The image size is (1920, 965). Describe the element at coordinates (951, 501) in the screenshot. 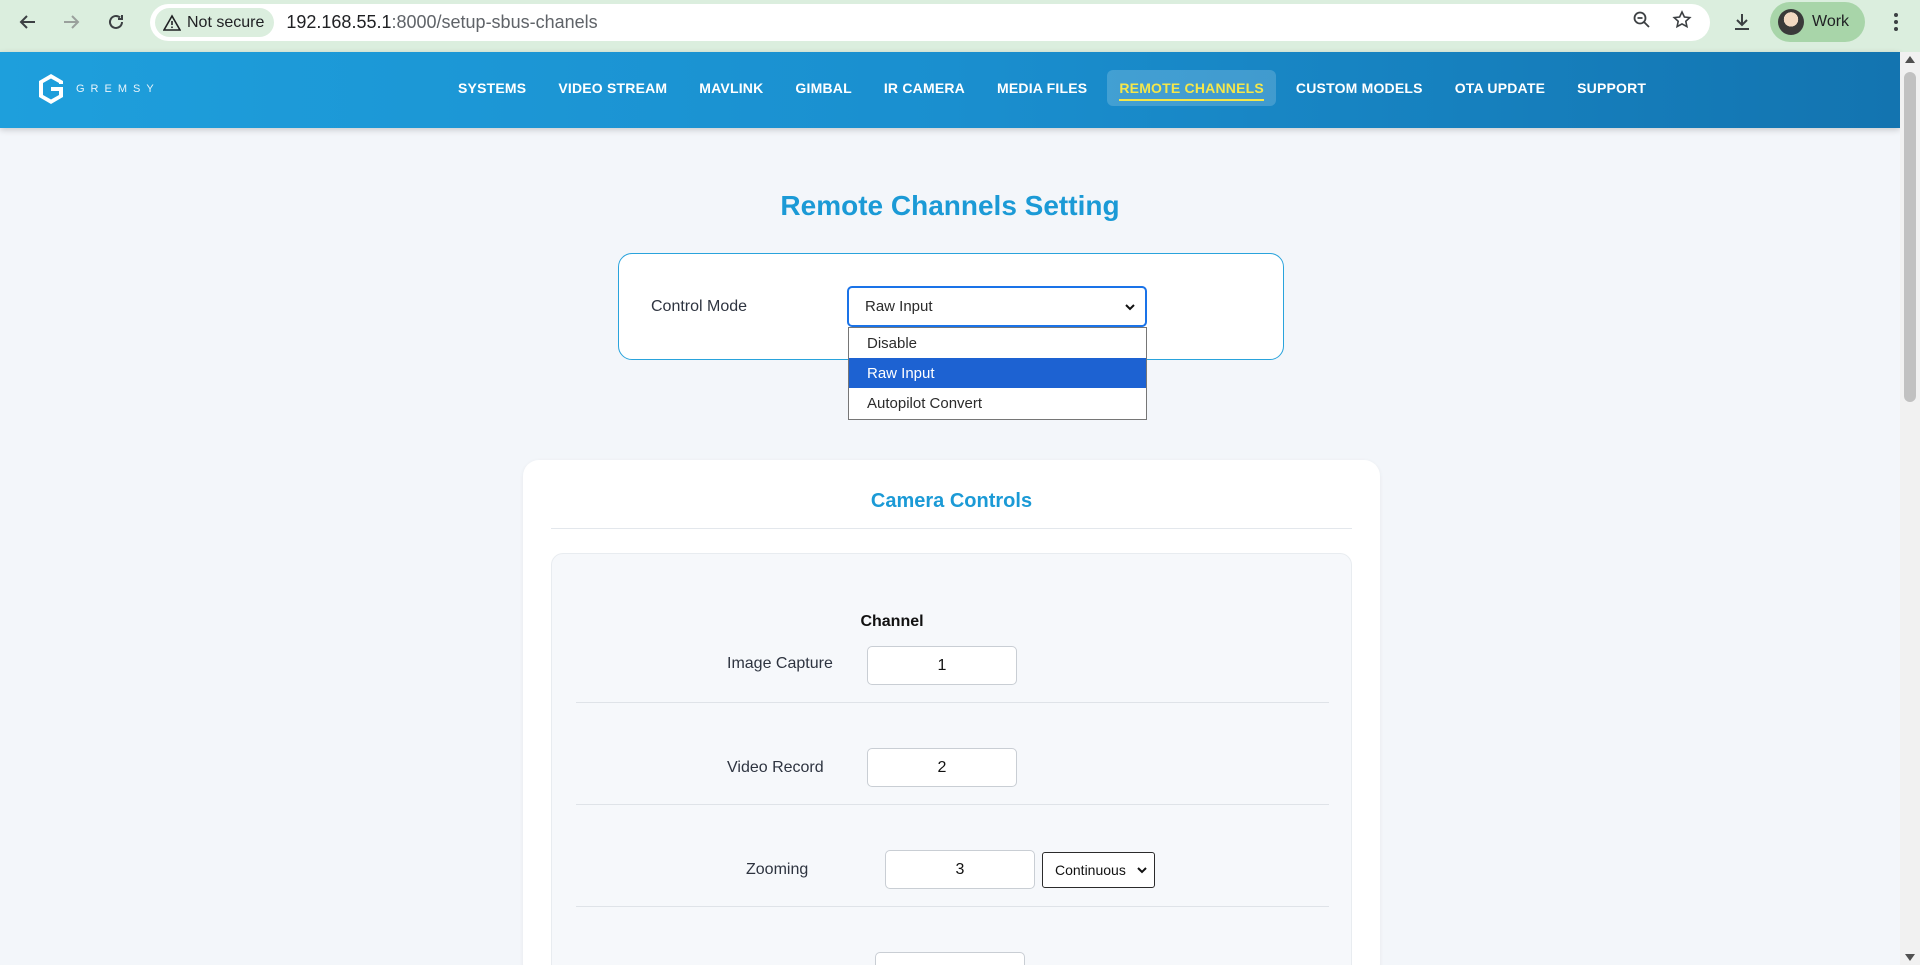

I see `camera-controls-title: Camera Controls` at that location.